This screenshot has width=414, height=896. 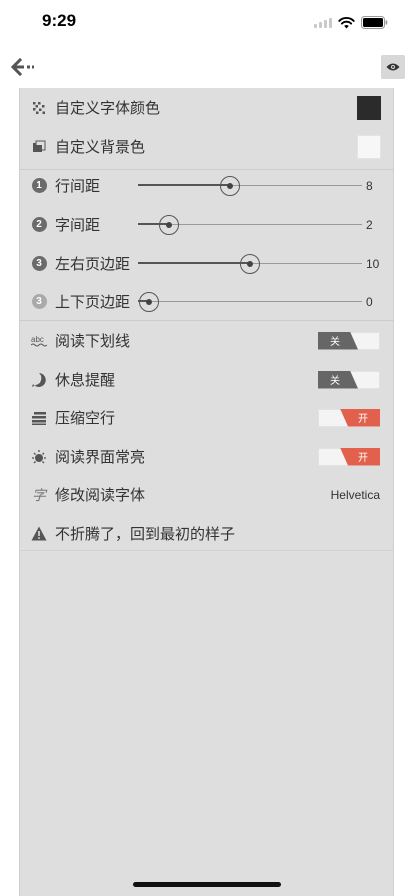 I want to click on underline-toggle: 关, so click(x=349, y=340).